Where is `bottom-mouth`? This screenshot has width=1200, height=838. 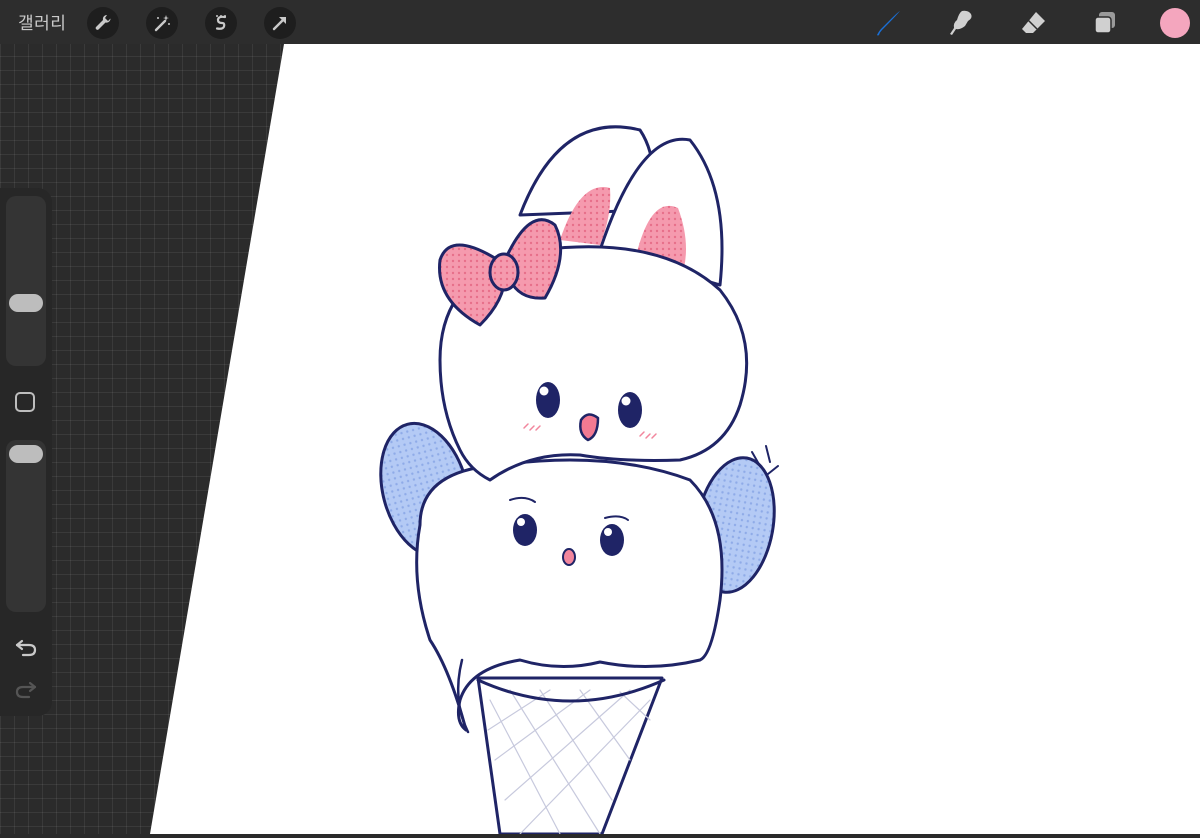
bottom-mouth is located at coordinates (569, 557).